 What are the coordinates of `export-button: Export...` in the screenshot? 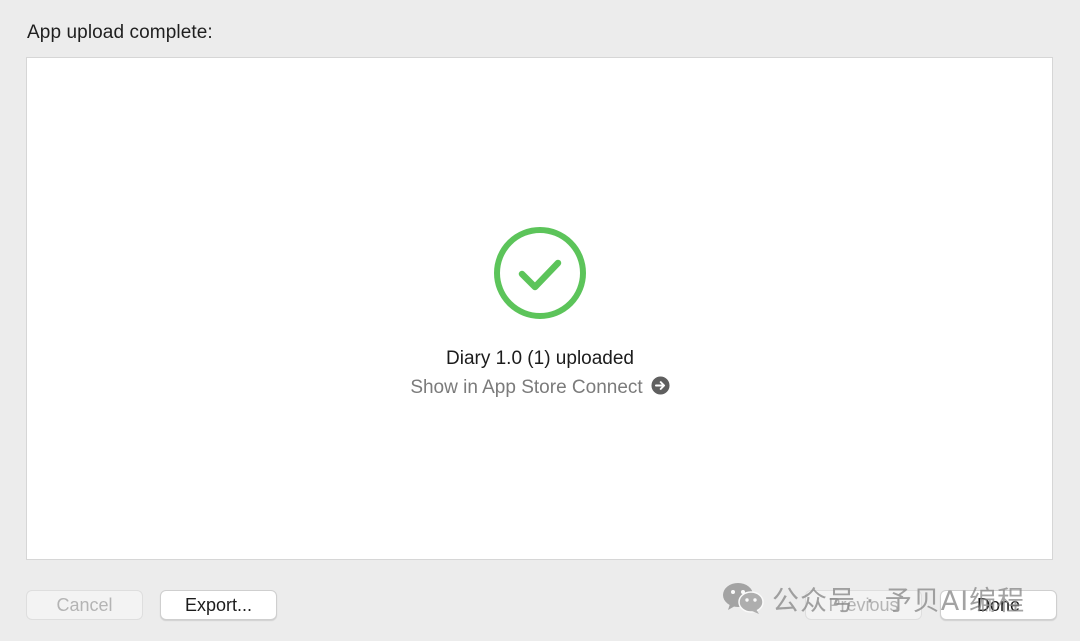 It's located at (218, 605).